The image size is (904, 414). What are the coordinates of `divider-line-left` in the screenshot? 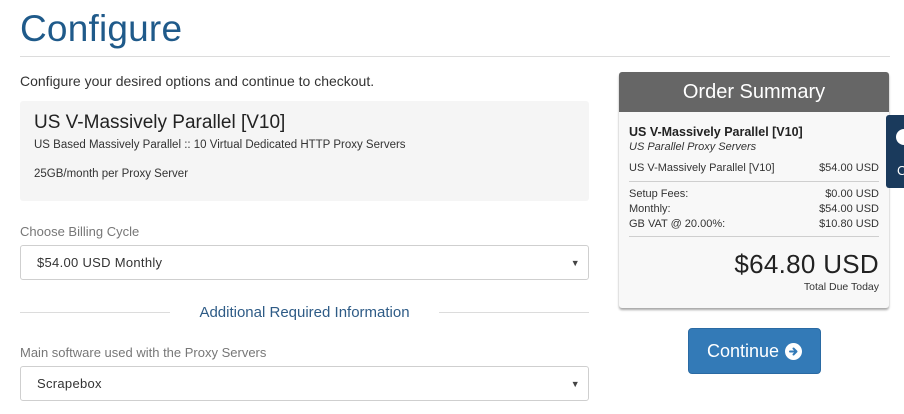 It's located at (95, 312).